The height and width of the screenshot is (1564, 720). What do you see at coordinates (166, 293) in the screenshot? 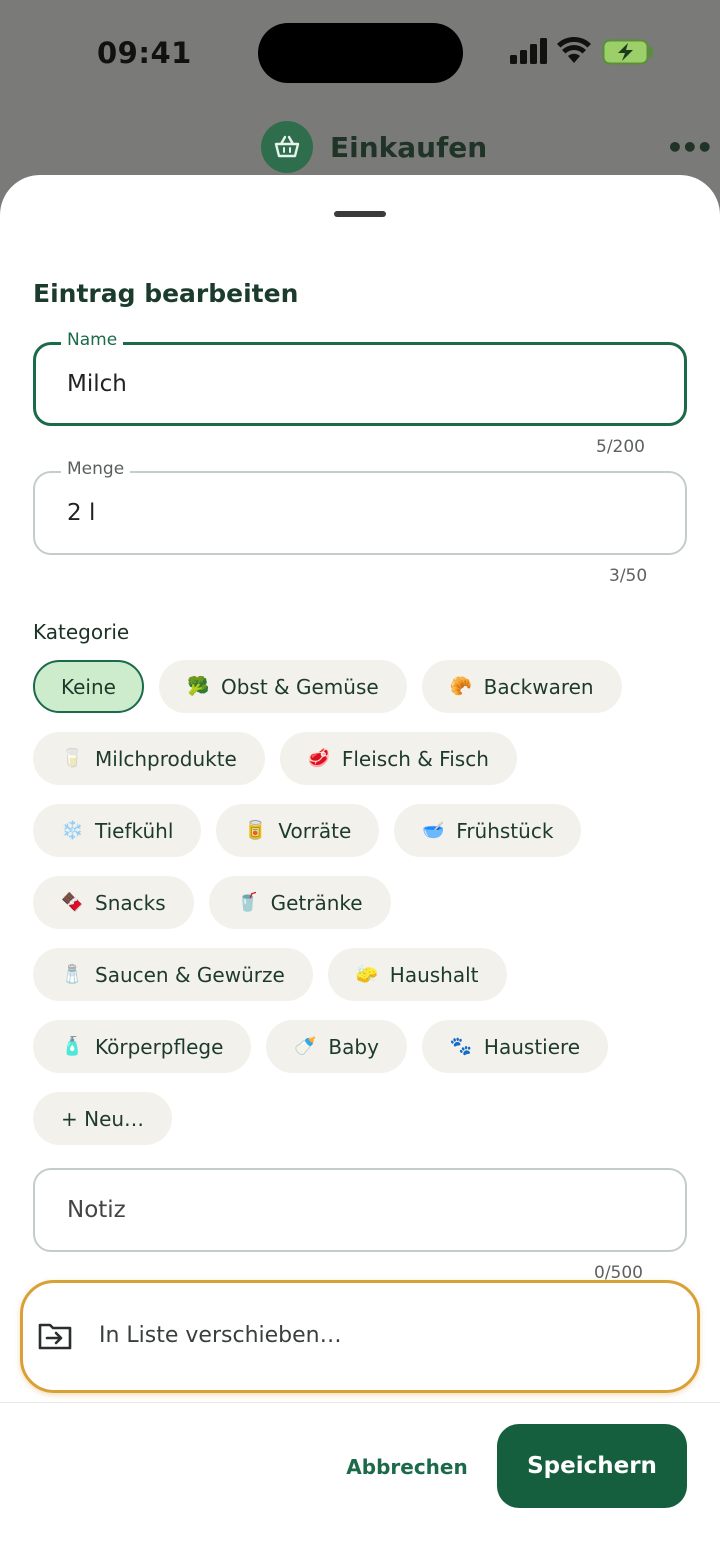
I see `sheet-title: Eintrag bearbeiten` at bounding box center [166, 293].